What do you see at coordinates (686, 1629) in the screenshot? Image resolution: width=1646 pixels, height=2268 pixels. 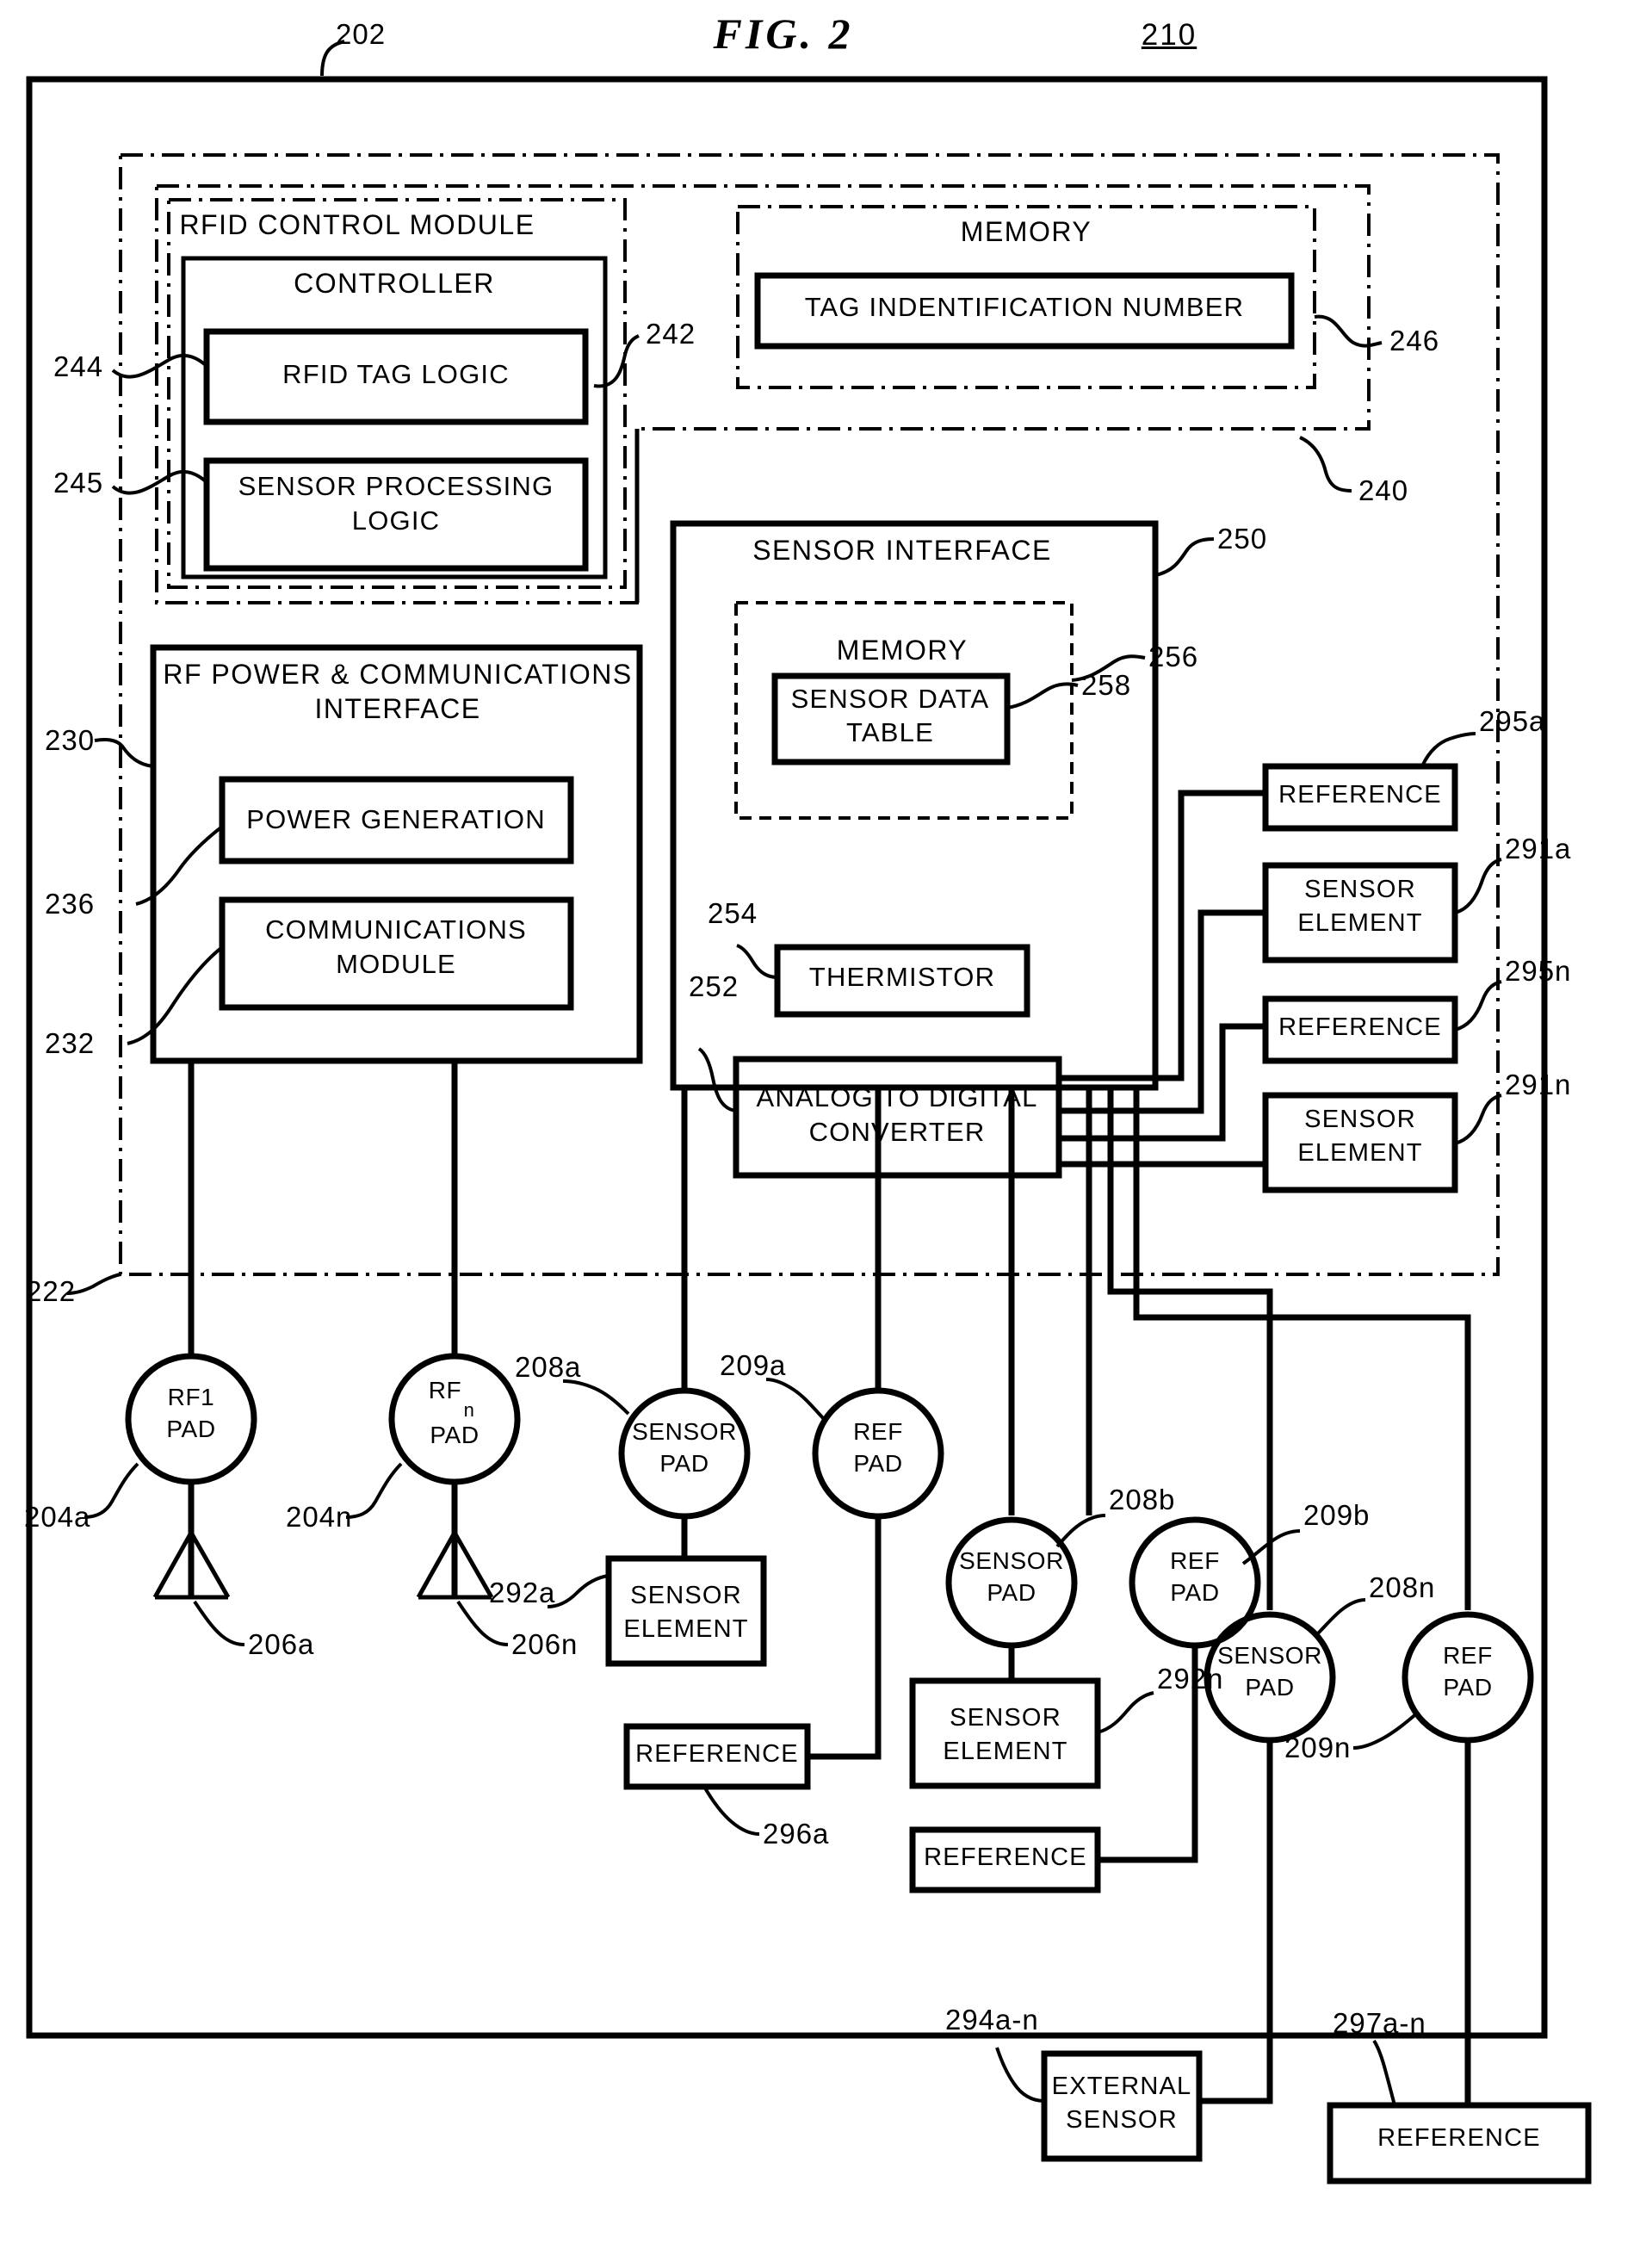 I see `sensor-element-292a-line2: ELEMENT` at bounding box center [686, 1629].